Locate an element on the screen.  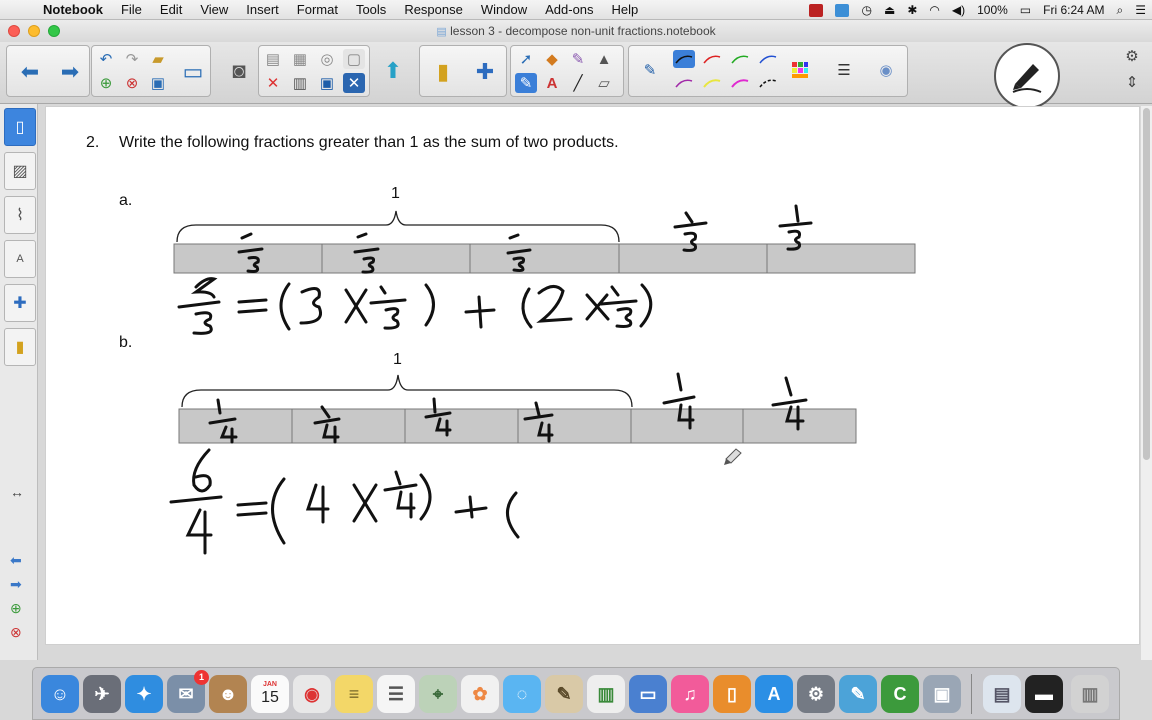
line-icon: ╱ is located at coordinates (578, 83).